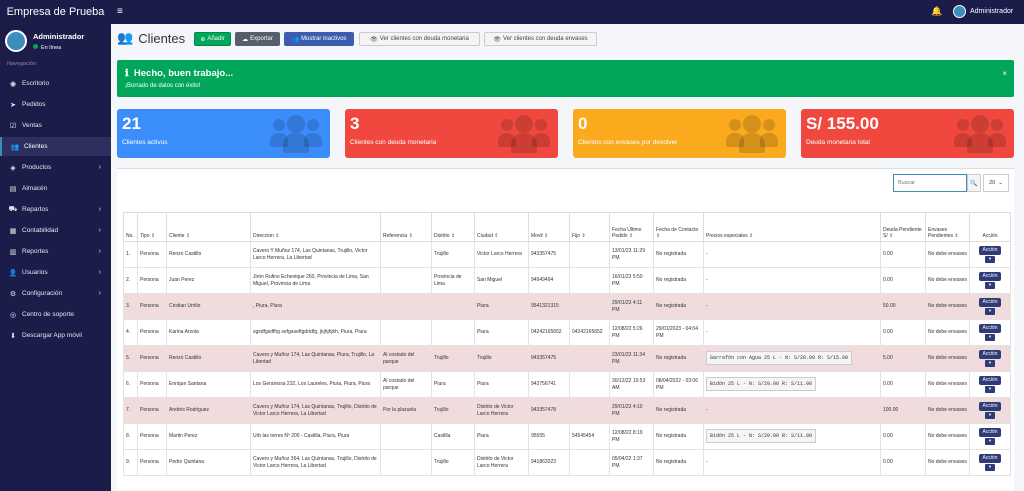 The height and width of the screenshot is (491, 1024). What do you see at coordinates (42, 293) in the screenshot?
I see `sidebar-item-label: Configuración` at bounding box center [42, 293].